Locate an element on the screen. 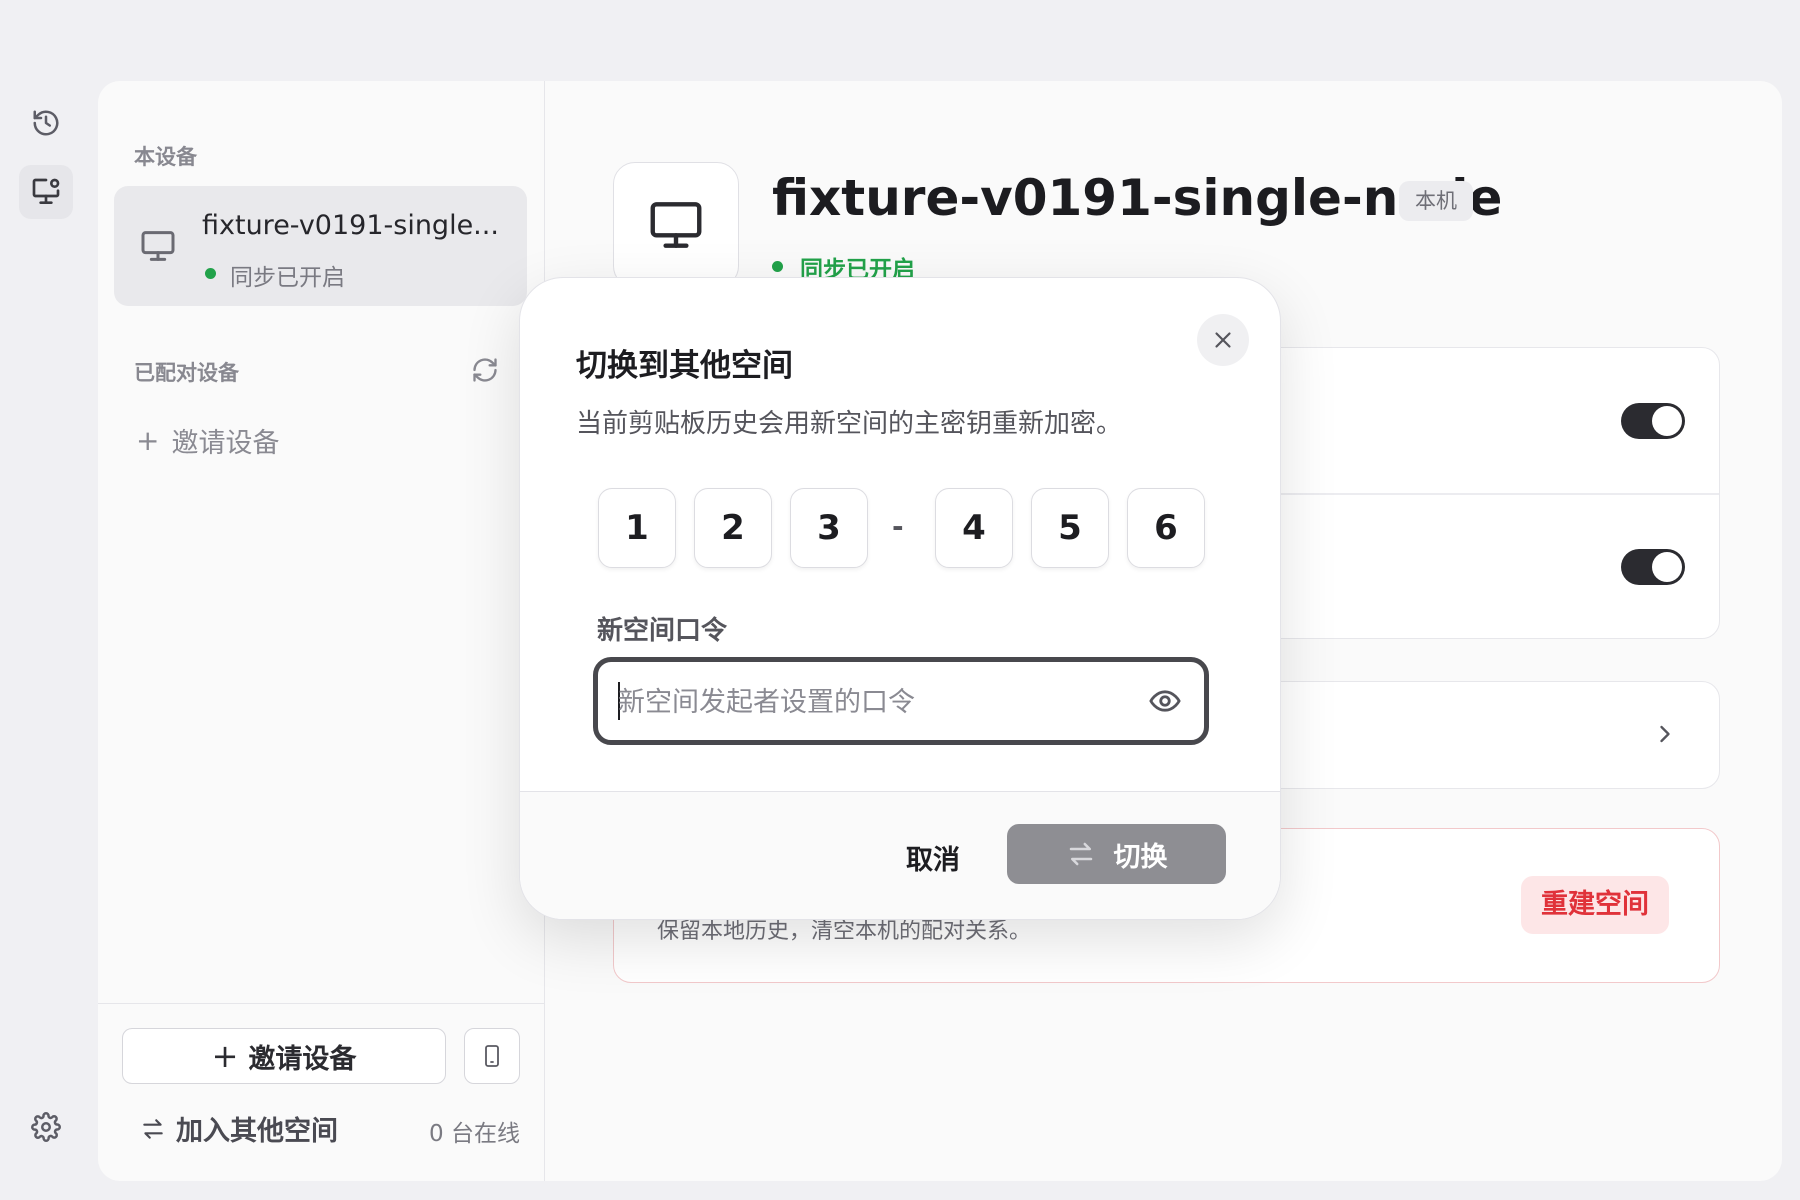  devices-button is located at coordinates (46, 192).